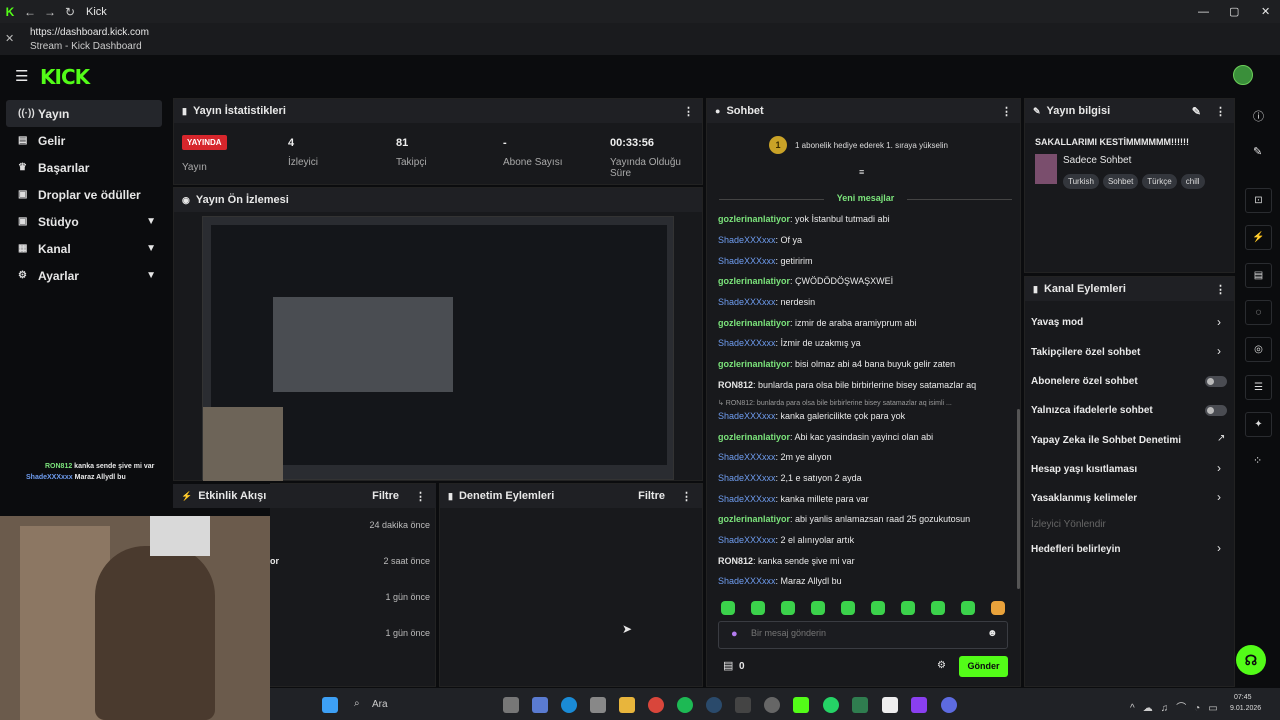  I want to click on emote-only-toggle, so click(1216, 410).